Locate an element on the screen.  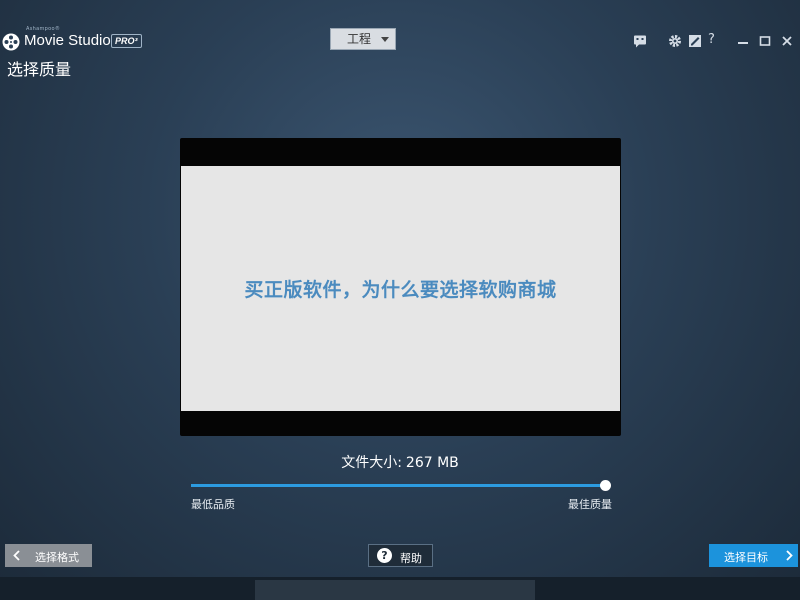
question-icon: ? is located at coordinates (384, 555).